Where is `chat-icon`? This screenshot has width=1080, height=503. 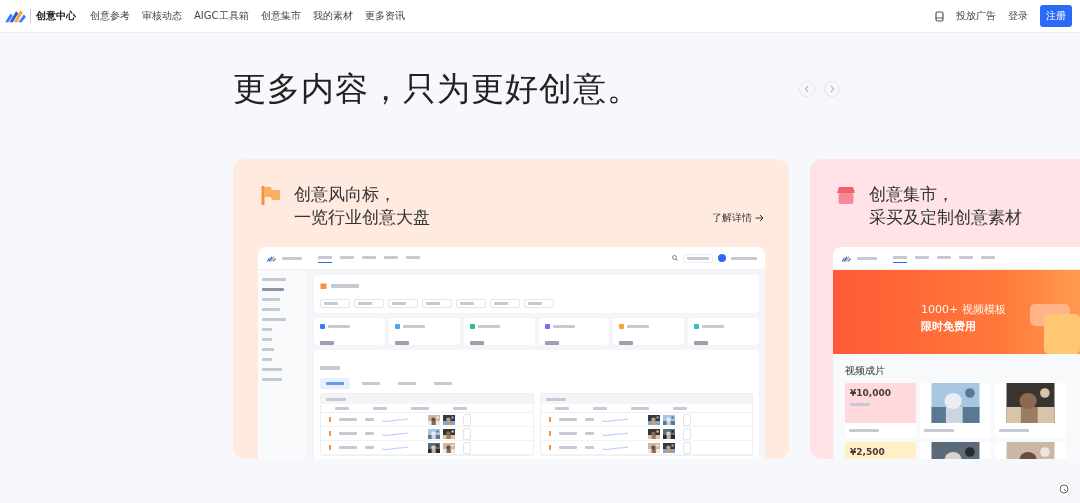 chat-icon is located at coordinates (1064, 489).